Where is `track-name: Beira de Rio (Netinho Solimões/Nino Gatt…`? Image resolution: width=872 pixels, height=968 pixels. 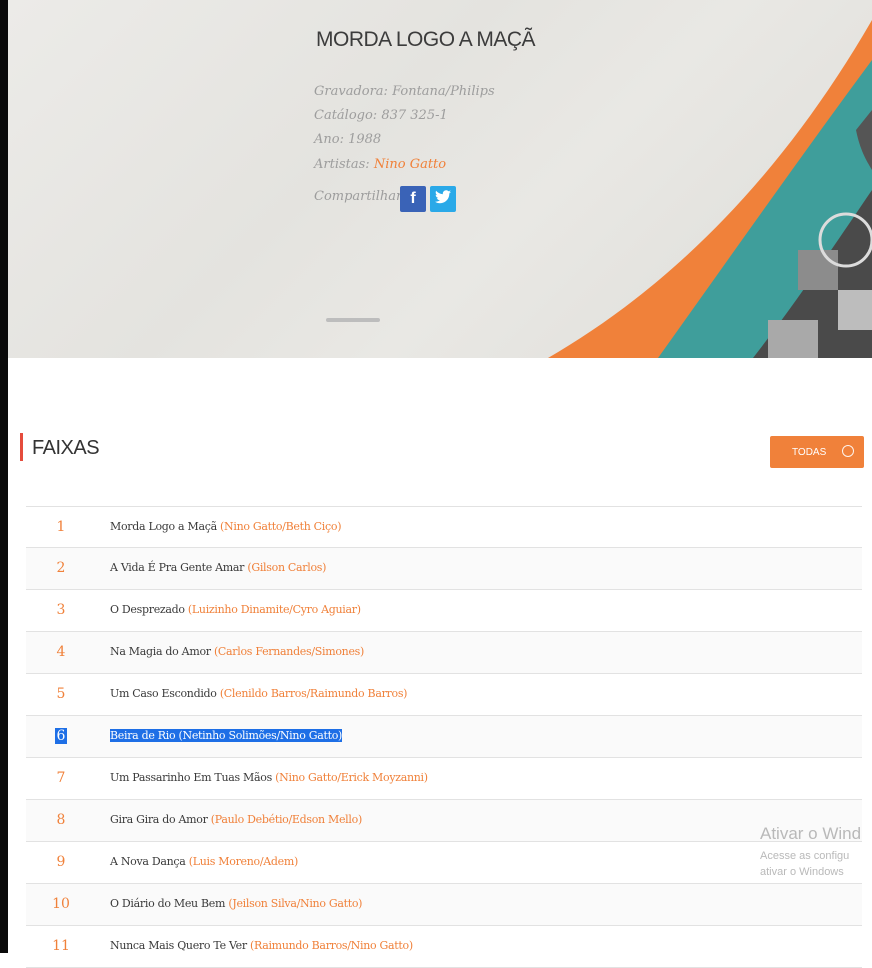 track-name: Beira de Rio (Netinho Solimões/Nino Gatt… is located at coordinates (226, 735).